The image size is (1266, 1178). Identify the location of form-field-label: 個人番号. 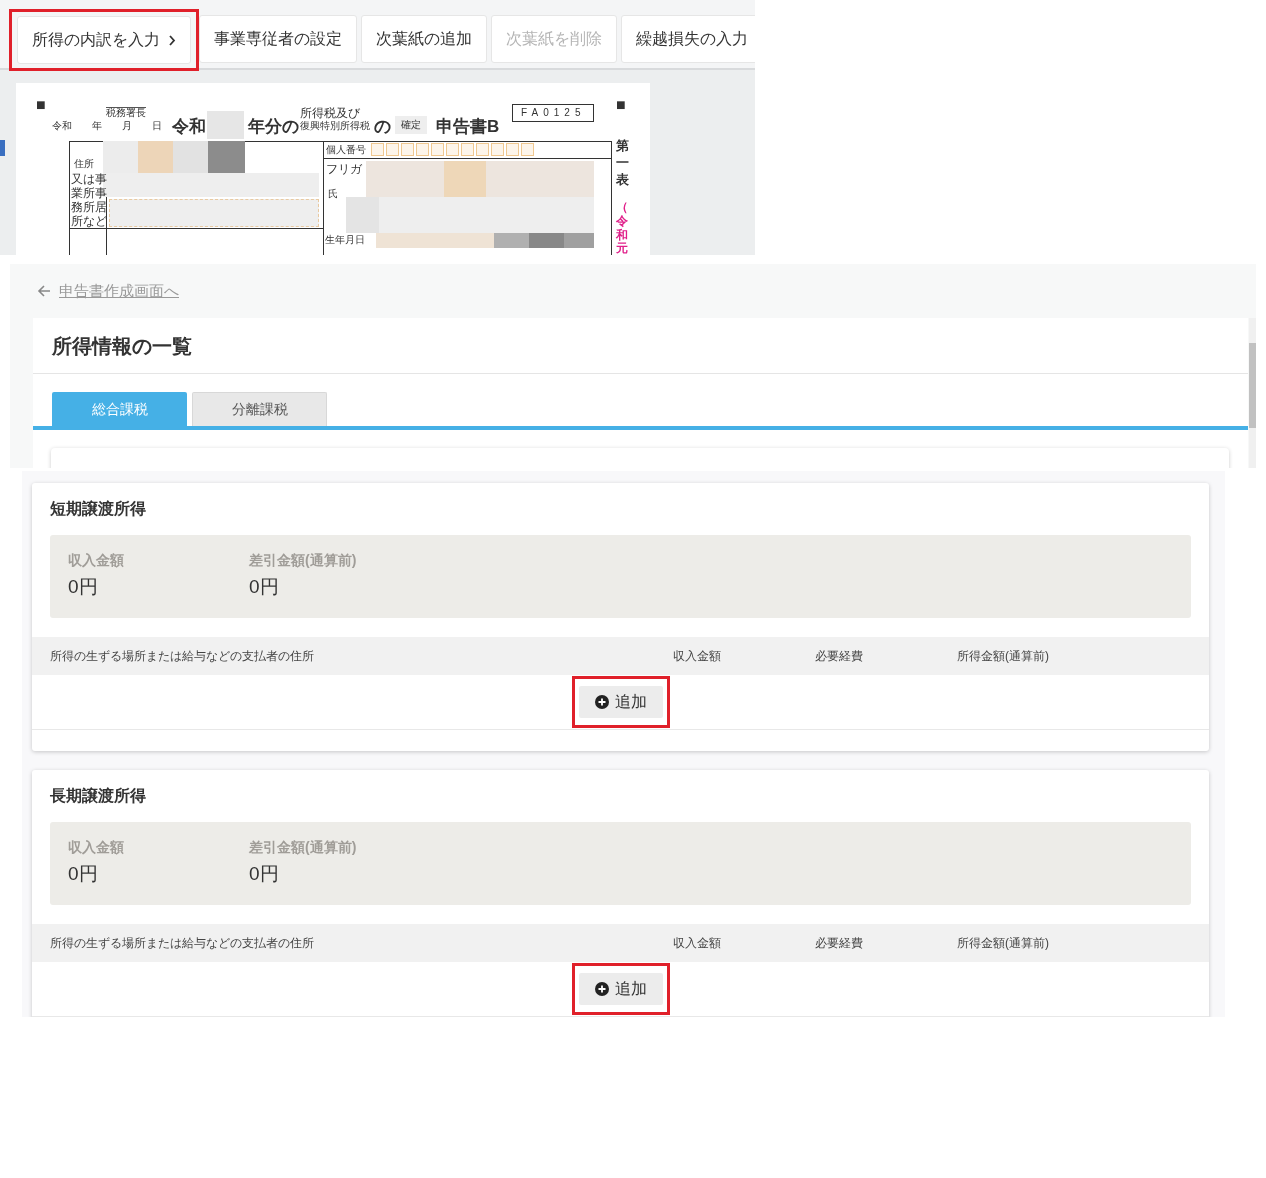
(346, 150).